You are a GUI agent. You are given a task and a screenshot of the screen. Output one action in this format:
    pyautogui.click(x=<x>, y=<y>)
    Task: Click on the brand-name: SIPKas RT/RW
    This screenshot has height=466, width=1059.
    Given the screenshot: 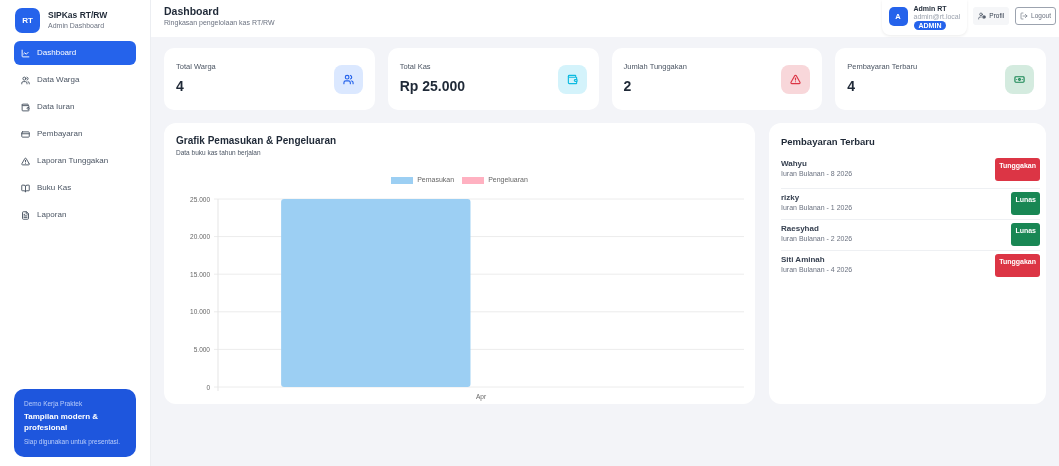 What is the action you would take?
    pyautogui.click(x=78, y=15)
    